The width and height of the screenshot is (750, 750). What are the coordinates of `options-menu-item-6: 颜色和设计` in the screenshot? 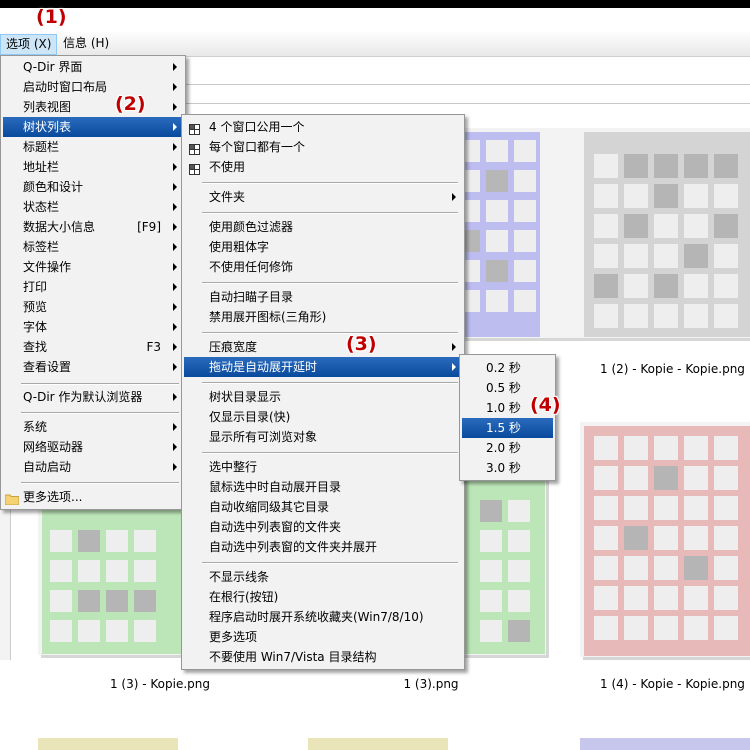 It's located at (93, 187).